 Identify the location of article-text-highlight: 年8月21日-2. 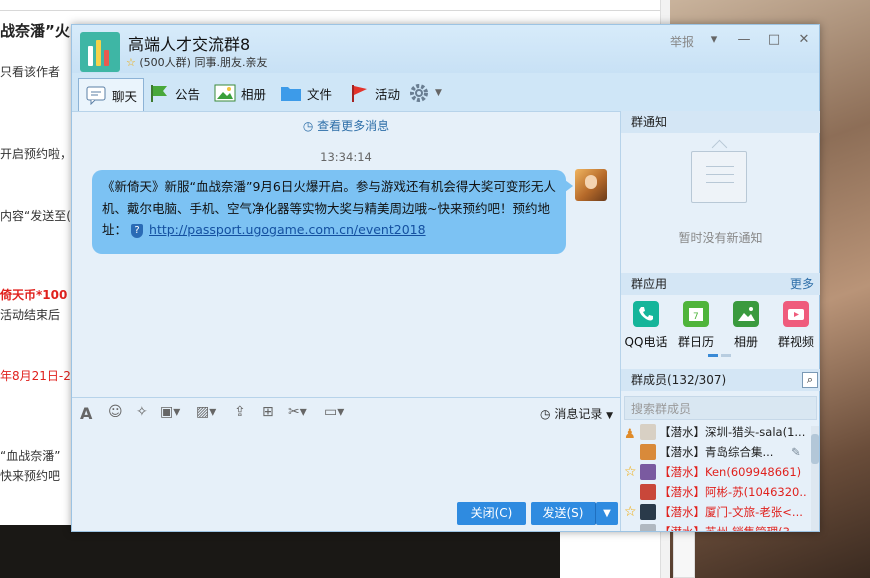
(35, 376).